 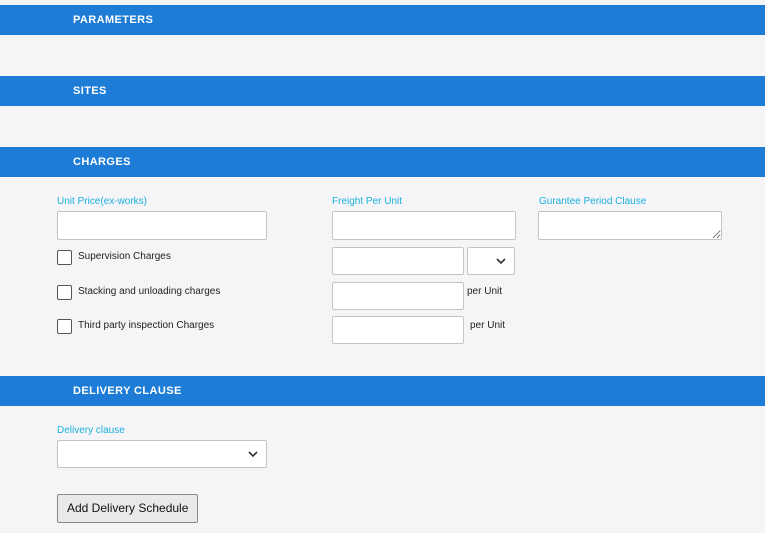 What do you see at coordinates (382, 91) in the screenshot?
I see `section-header-sites: SITES` at bounding box center [382, 91].